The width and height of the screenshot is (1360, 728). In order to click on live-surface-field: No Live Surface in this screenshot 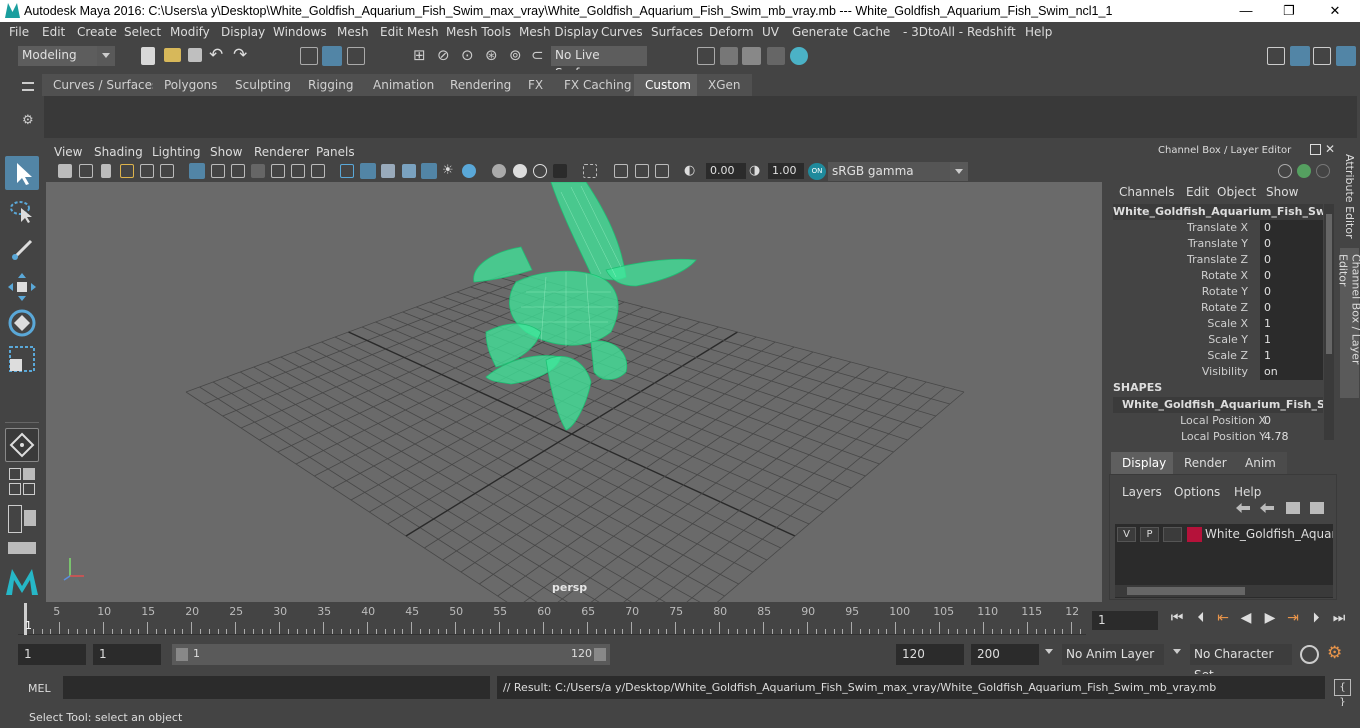, I will do `click(599, 63)`.